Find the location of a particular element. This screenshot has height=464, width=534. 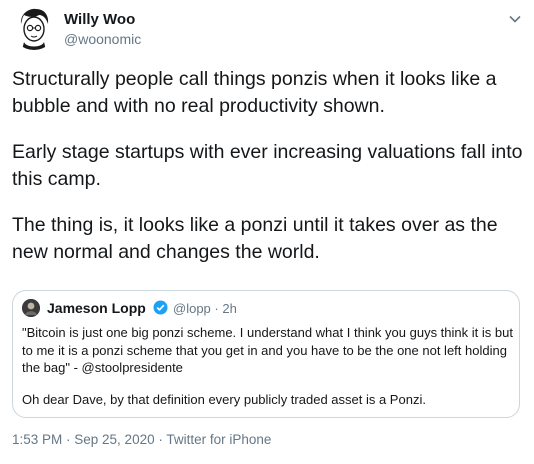

quoted-author-avatar is located at coordinates (31, 308).